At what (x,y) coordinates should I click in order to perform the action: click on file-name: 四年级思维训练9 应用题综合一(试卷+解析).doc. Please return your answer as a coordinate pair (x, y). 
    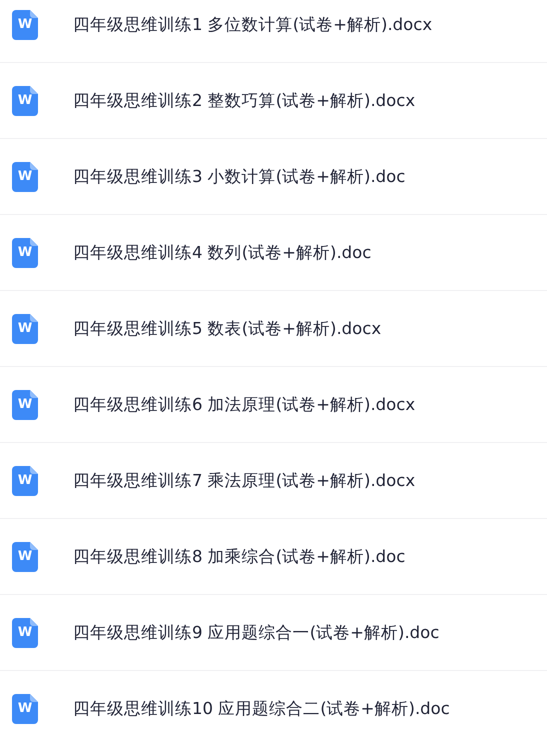
    Looking at the image, I should click on (256, 633).